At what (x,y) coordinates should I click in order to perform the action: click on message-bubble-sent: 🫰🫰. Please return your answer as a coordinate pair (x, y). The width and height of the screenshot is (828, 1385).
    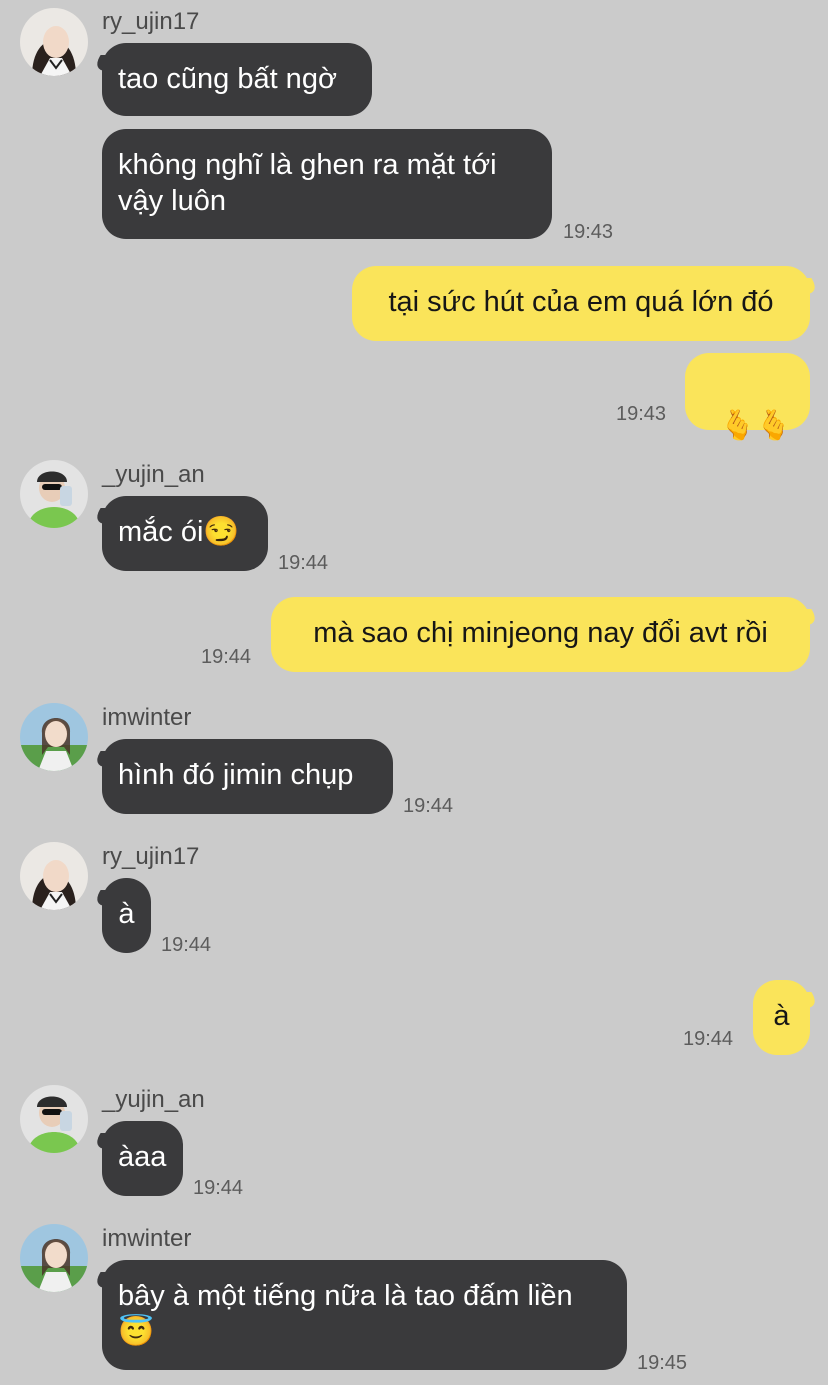
    Looking at the image, I should click on (747, 397).